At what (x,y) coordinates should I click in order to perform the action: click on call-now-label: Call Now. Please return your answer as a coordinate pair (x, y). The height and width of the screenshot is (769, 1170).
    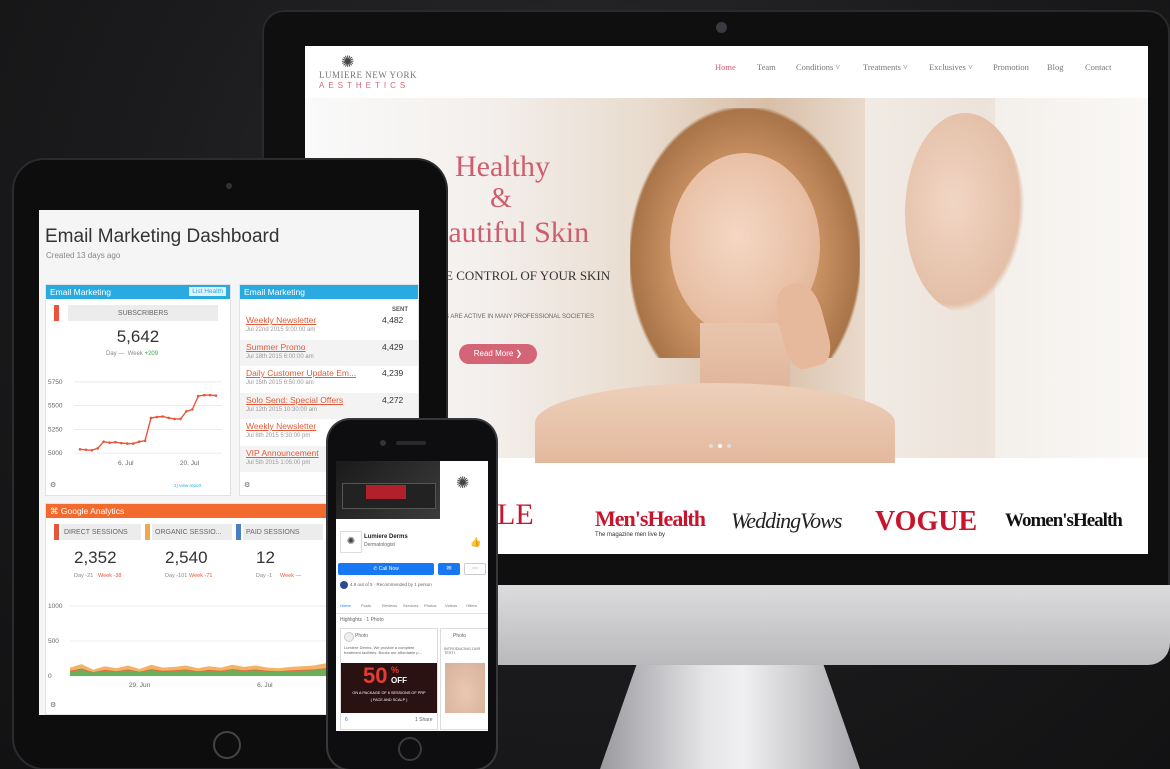
    Looking at the image, I should click on (388, 569).